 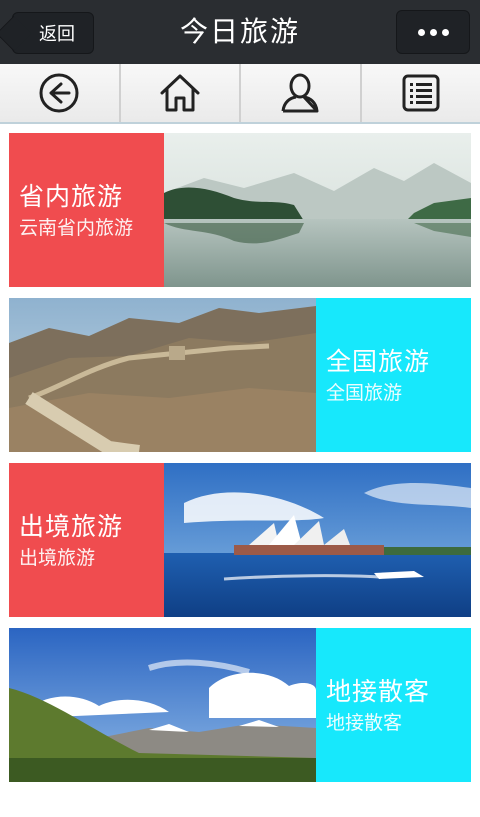 What do you see at coordinates (162, 375) in the screenshot?
I see `great-wall-image` at bounding box center [162, 375].